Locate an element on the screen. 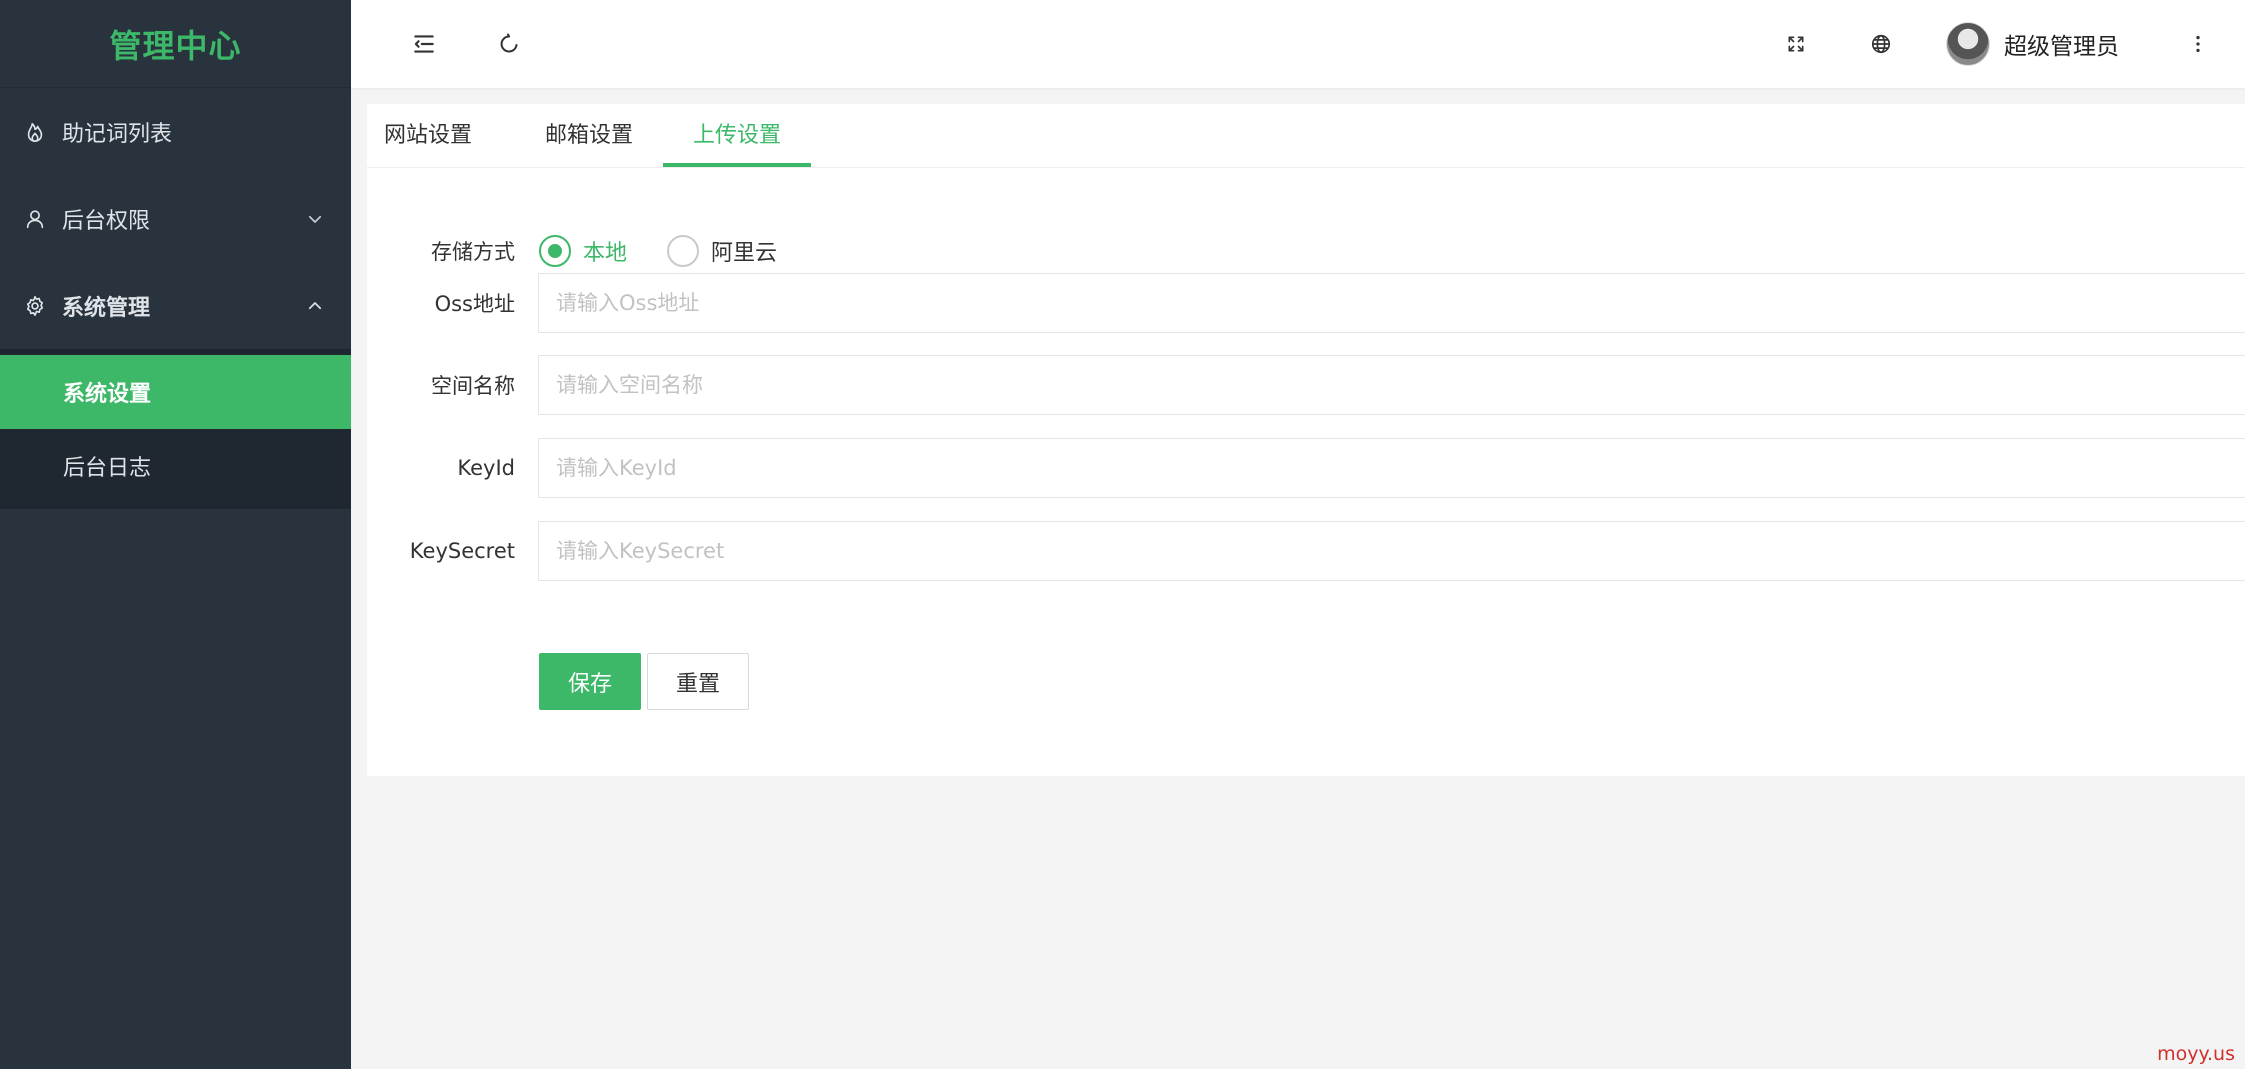 This screenshot has height=1069, width=2245. storage-radio-aliyun: 阿里云 is located at coordinates (722, 251).